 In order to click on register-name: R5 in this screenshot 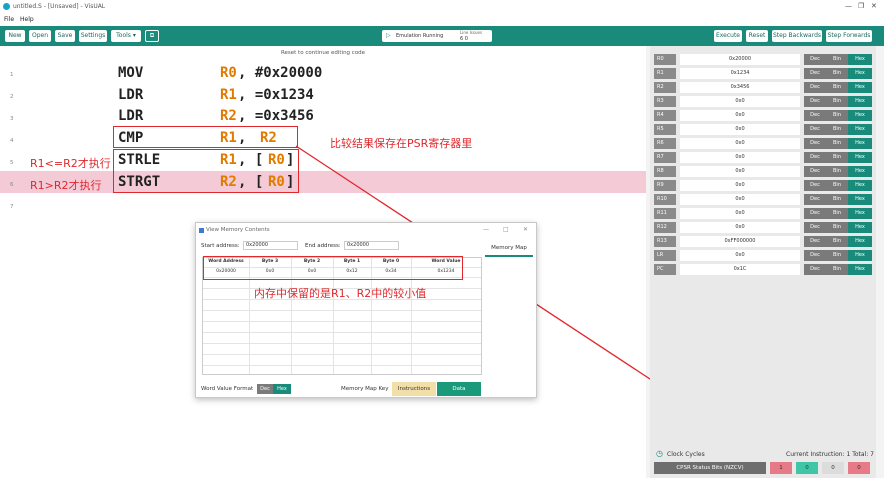, I will do `click(665, 129)`.